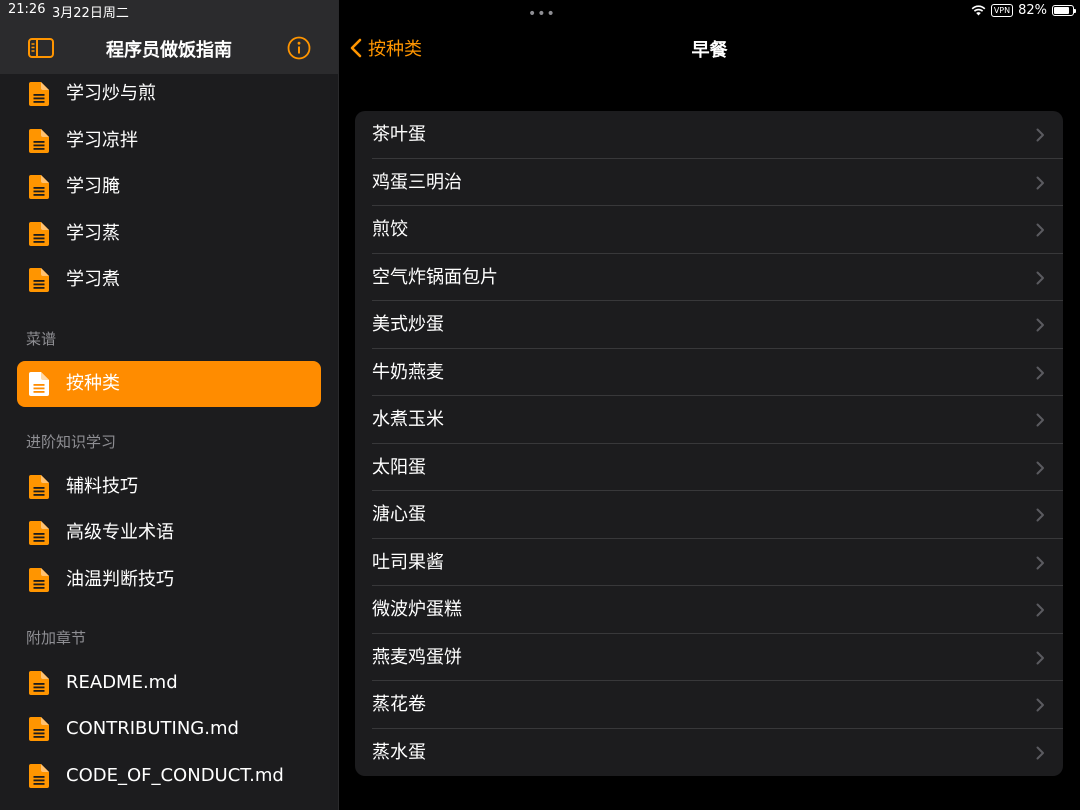 This screenshot has height=810, width=1080. Describe the element at coordinates (152, 728) in the screenshot. I see `sidebar-item-label: CONTRIBUTING.md` at that location.